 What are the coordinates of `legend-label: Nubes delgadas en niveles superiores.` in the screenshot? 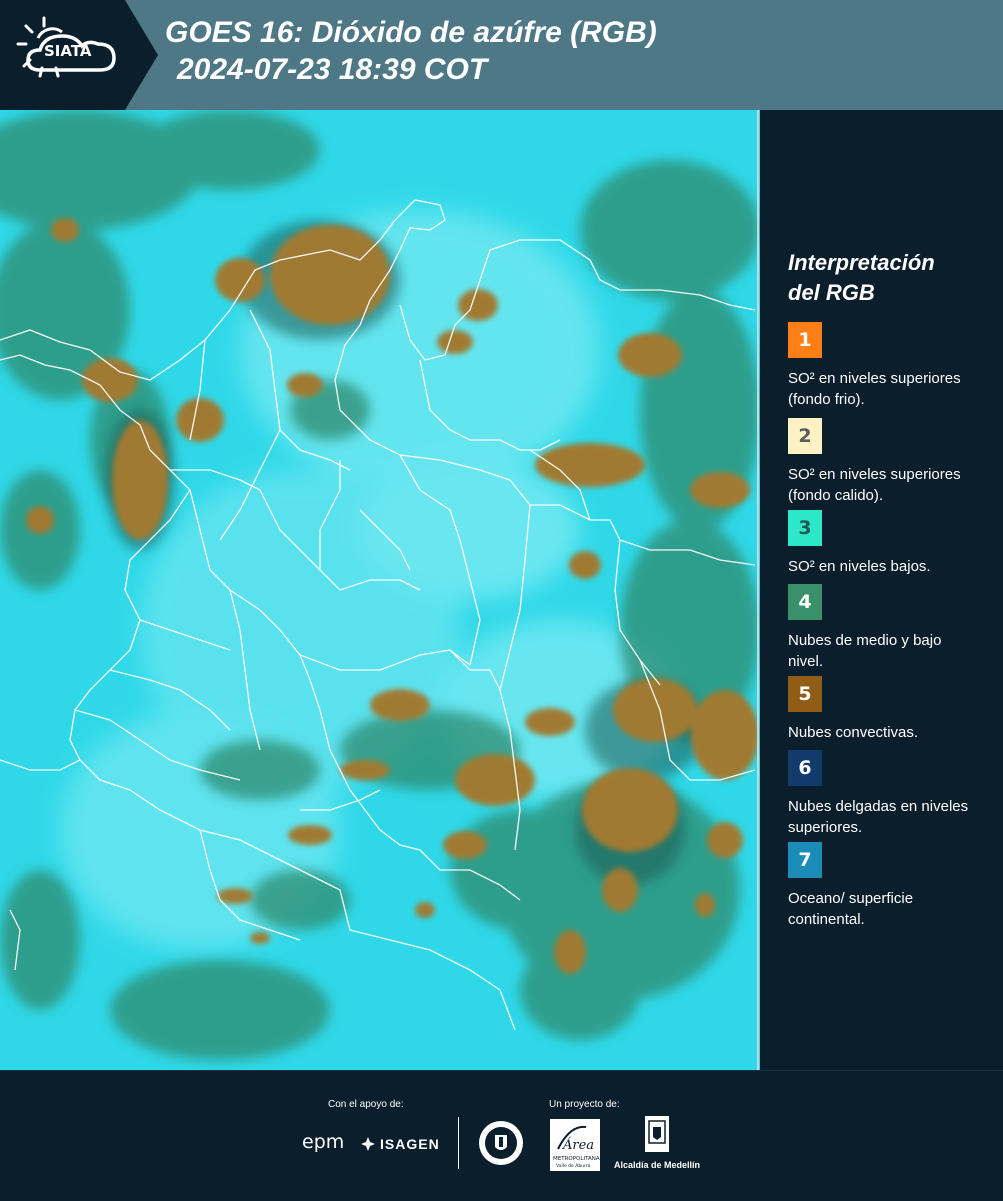 It's located at (878, 817).